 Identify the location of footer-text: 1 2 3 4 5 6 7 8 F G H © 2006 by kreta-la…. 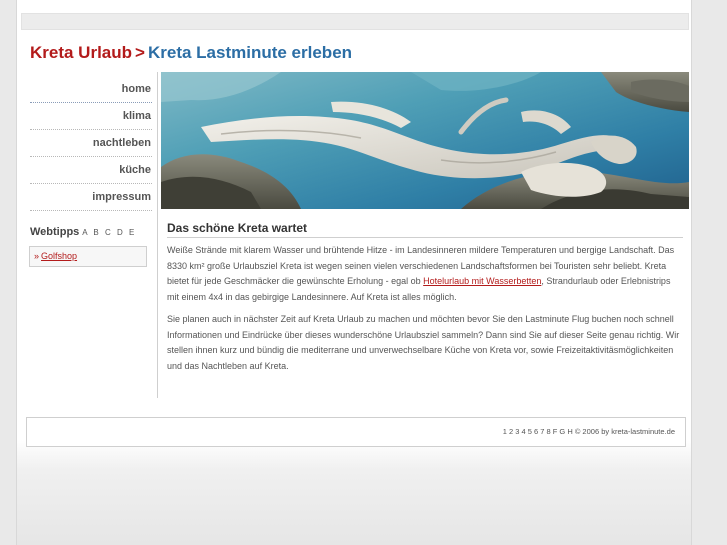
(589, 431).